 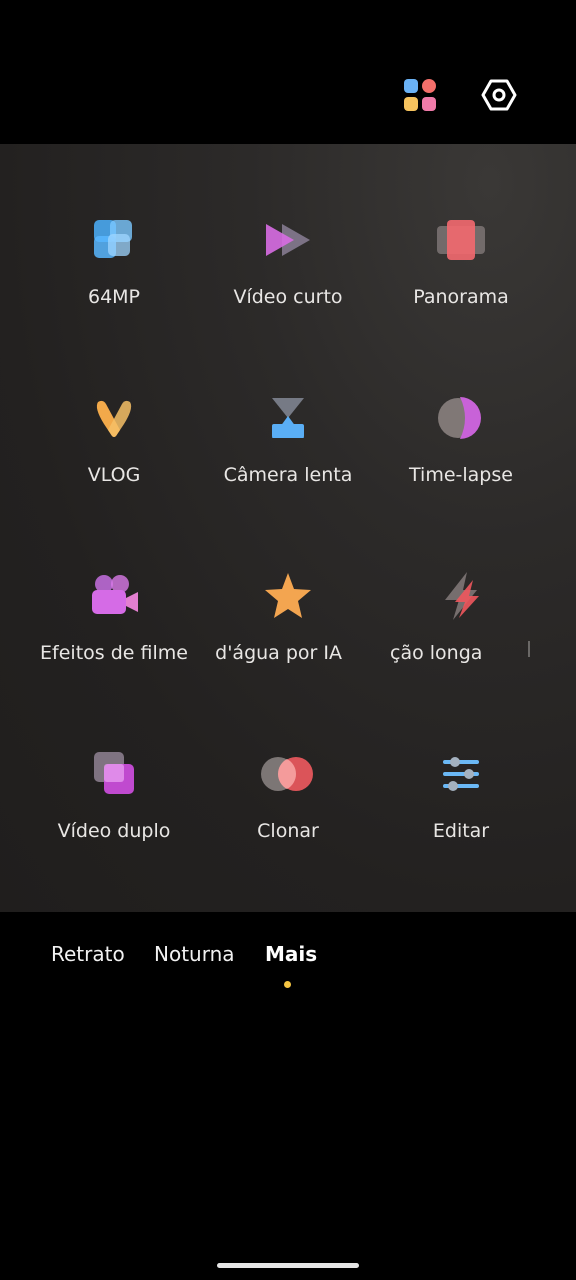 I want to click on lightning-icon, so click(x=461, y=596).